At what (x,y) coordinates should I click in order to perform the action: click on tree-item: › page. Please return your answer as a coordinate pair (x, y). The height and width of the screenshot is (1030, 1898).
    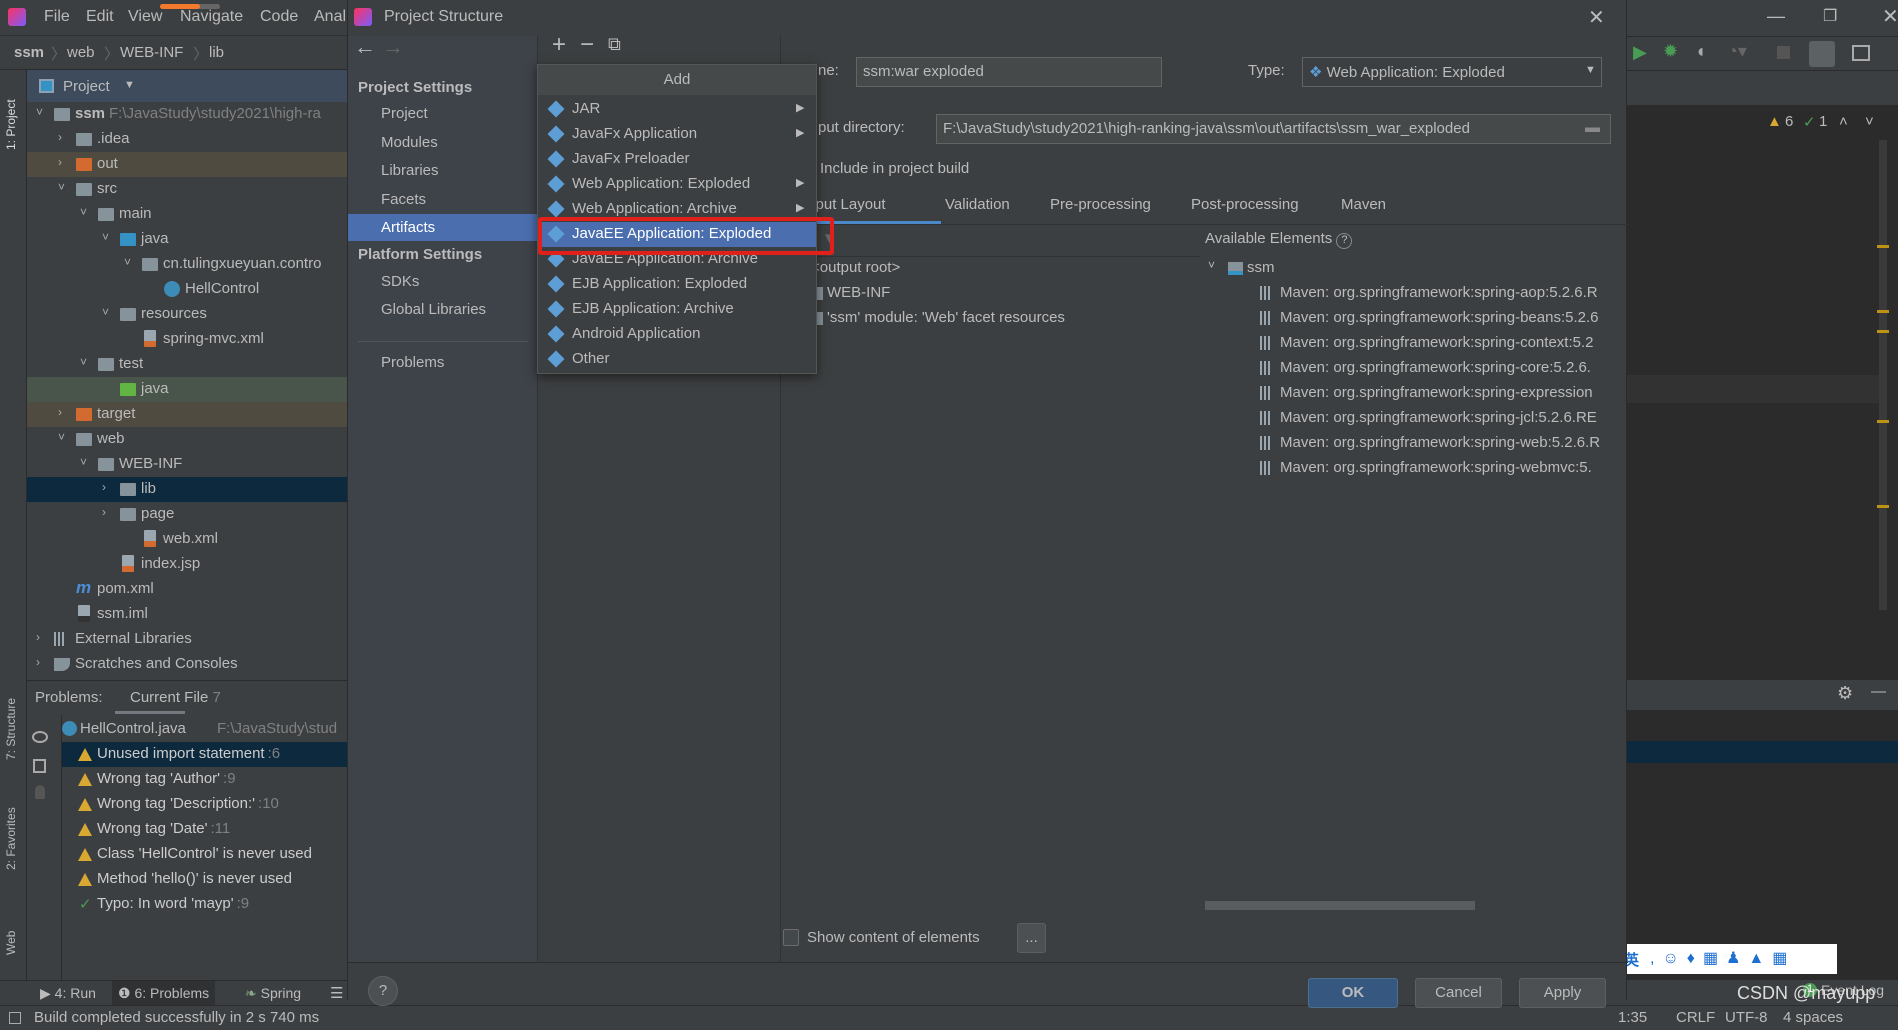
    Looking at the image, I should click on (187, 514).